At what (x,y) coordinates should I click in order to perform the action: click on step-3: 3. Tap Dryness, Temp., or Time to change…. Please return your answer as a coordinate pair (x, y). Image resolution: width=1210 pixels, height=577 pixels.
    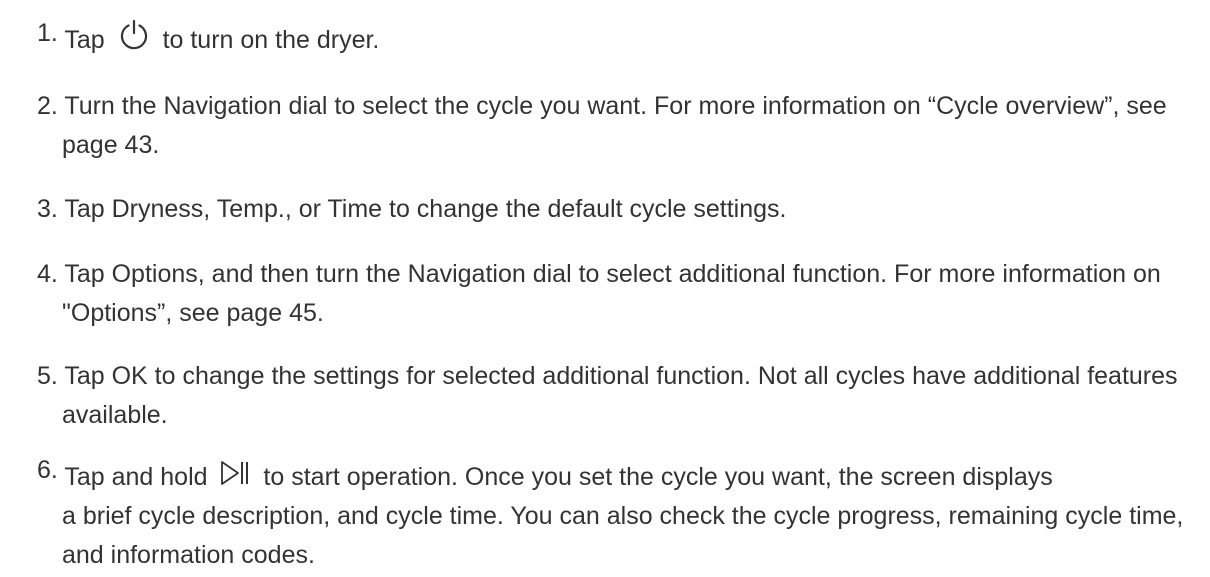
    Looking at the image, I should click on (617, 209).